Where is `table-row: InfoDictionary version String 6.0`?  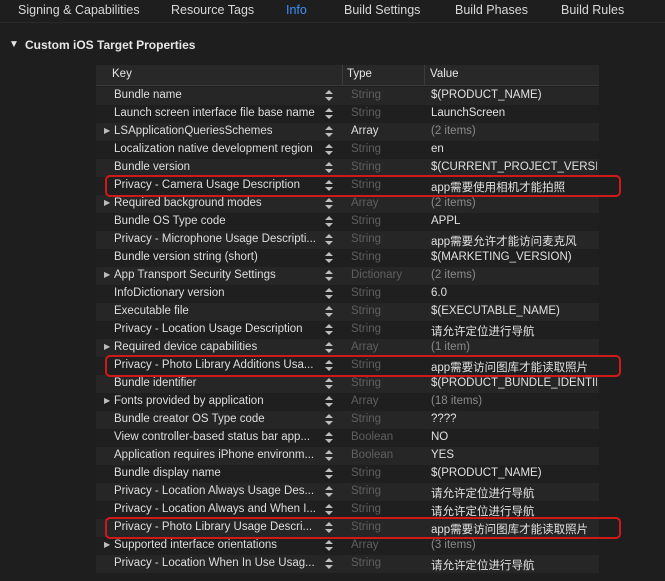
table-row: InfoDictionary version String 6.0 is located at coordinates (347, 294).